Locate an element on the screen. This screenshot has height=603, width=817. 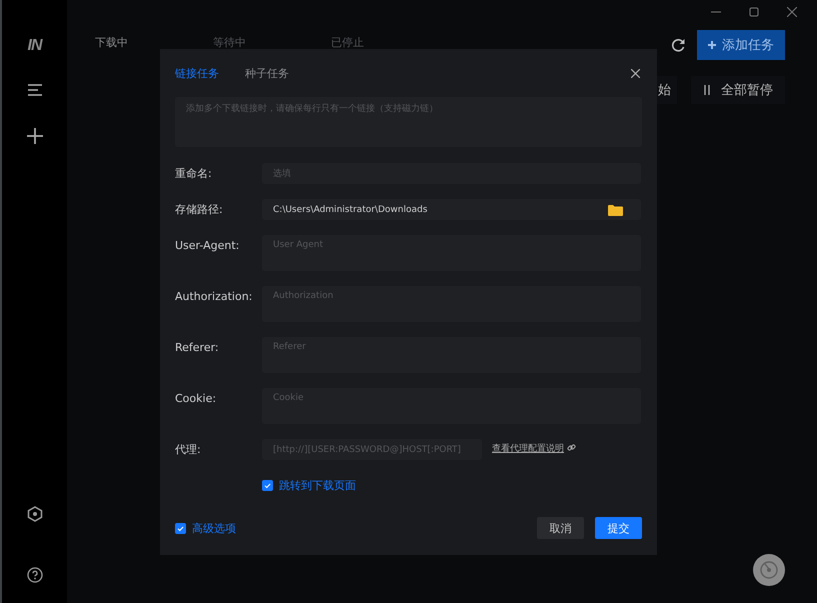
maximize-icon is located at coordinates (754, 12).